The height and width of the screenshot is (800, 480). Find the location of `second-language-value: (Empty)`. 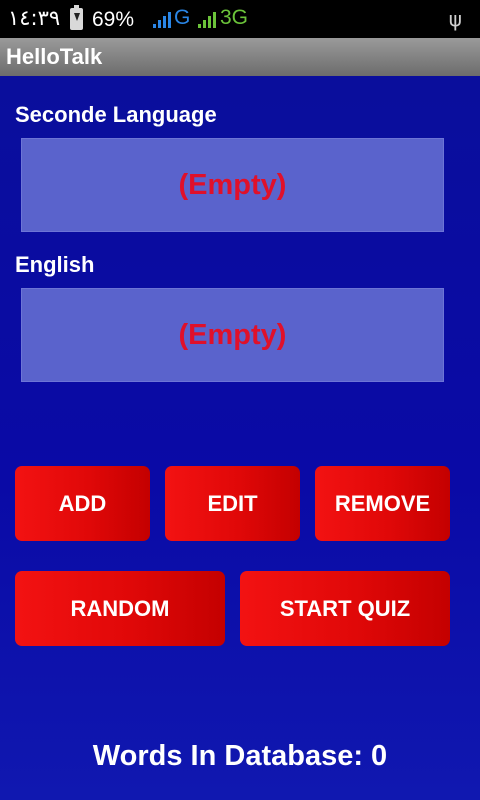

second-language-value: (Empty) is located at coordinates (232, 184).